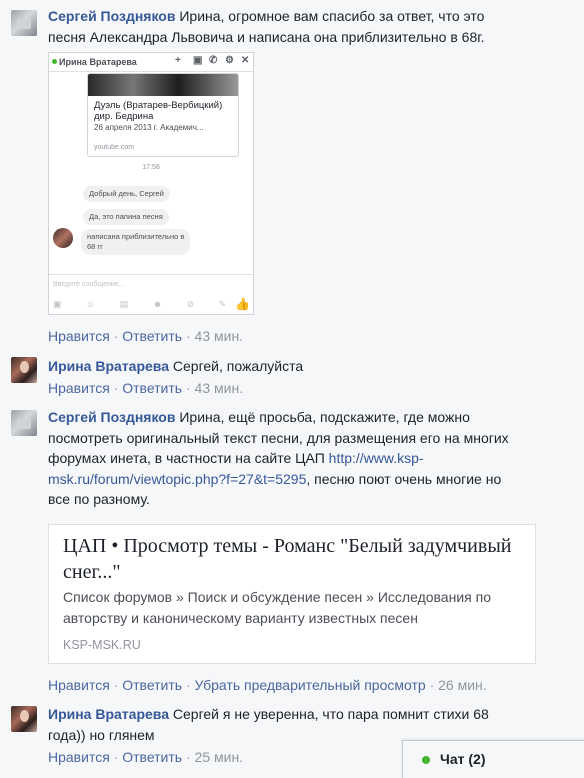 Image resolution: width=584 pixels, height=778 pixels. Describe the element at coordinates (238, 366) in the screenshot. I see `comment-text: Сергей, пожалуйста` at that location.